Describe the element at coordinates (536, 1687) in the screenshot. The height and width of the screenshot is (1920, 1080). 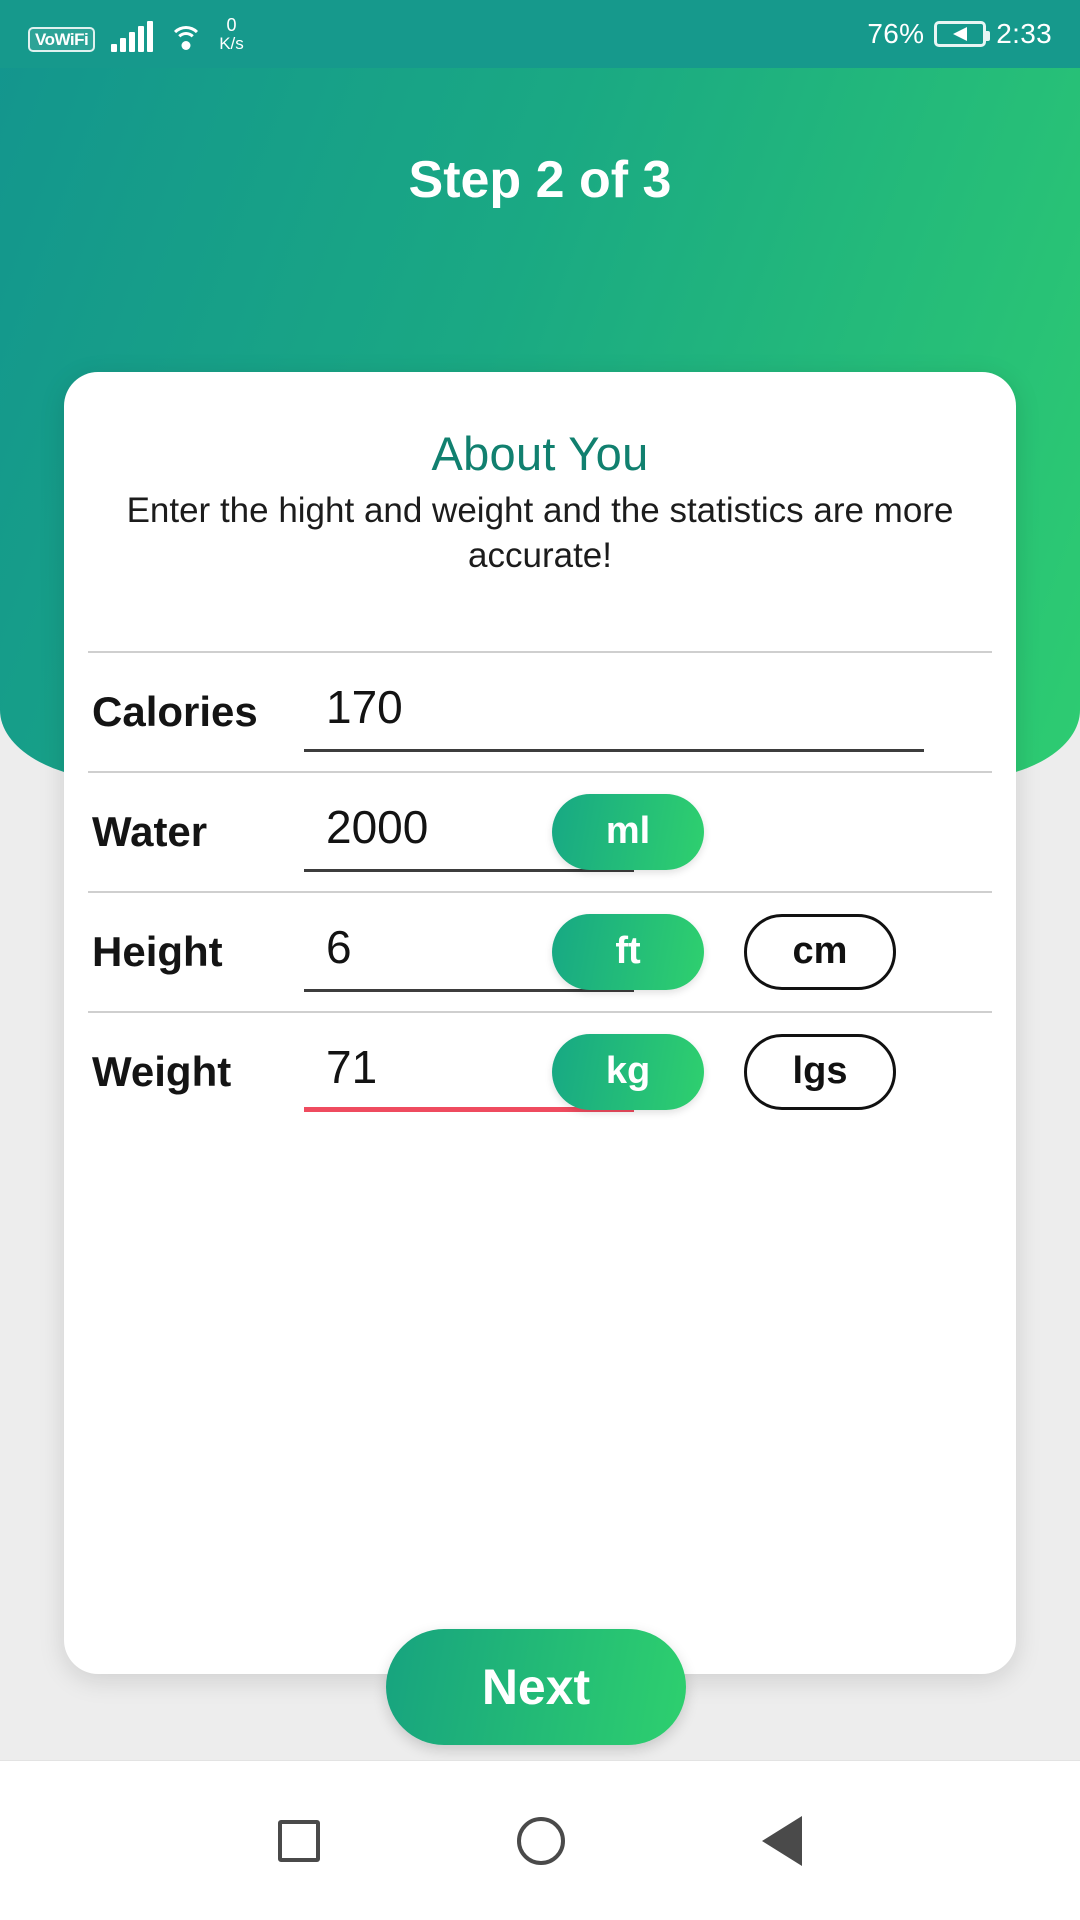
I see `next-button: Next` at that location.